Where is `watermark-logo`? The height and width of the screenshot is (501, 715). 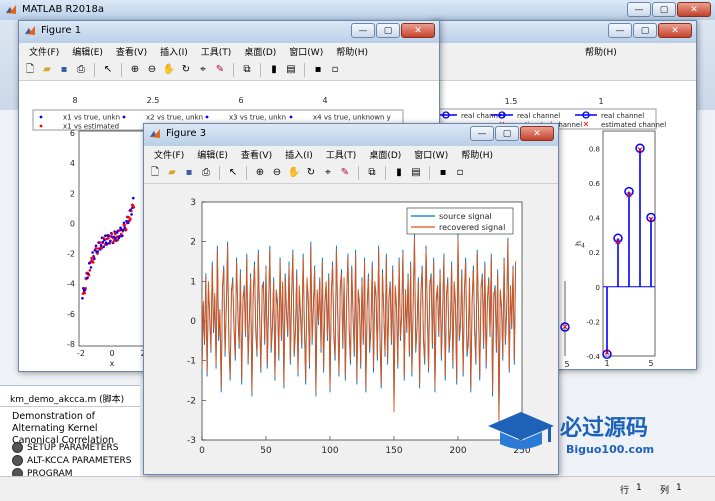 watermark-logo is located at coordinates (521, 432).